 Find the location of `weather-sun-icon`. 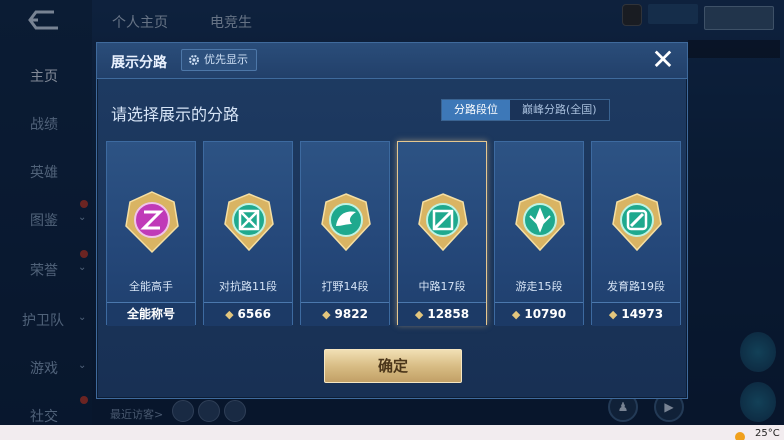

weather-sun-icon is located at coordinates (740, 436).